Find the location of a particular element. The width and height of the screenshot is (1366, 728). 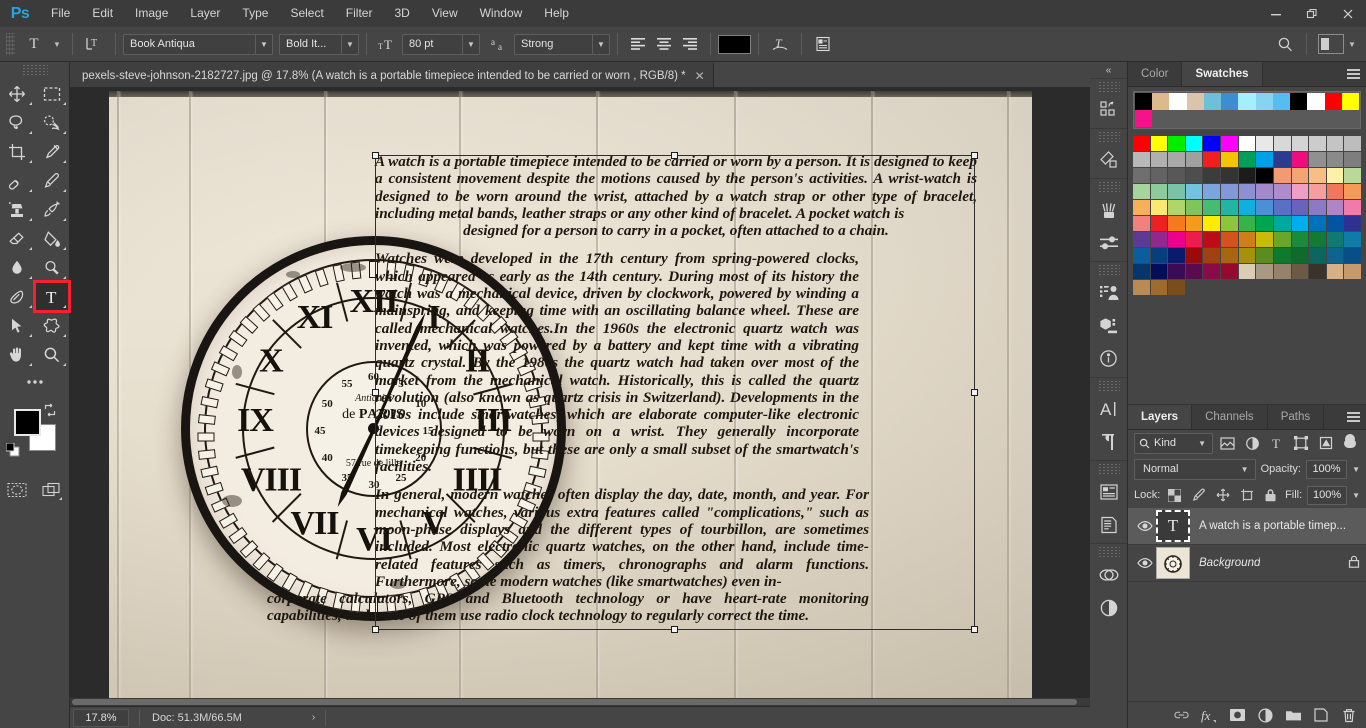

layer-comps-icon is located at coordinates (1108, 574).